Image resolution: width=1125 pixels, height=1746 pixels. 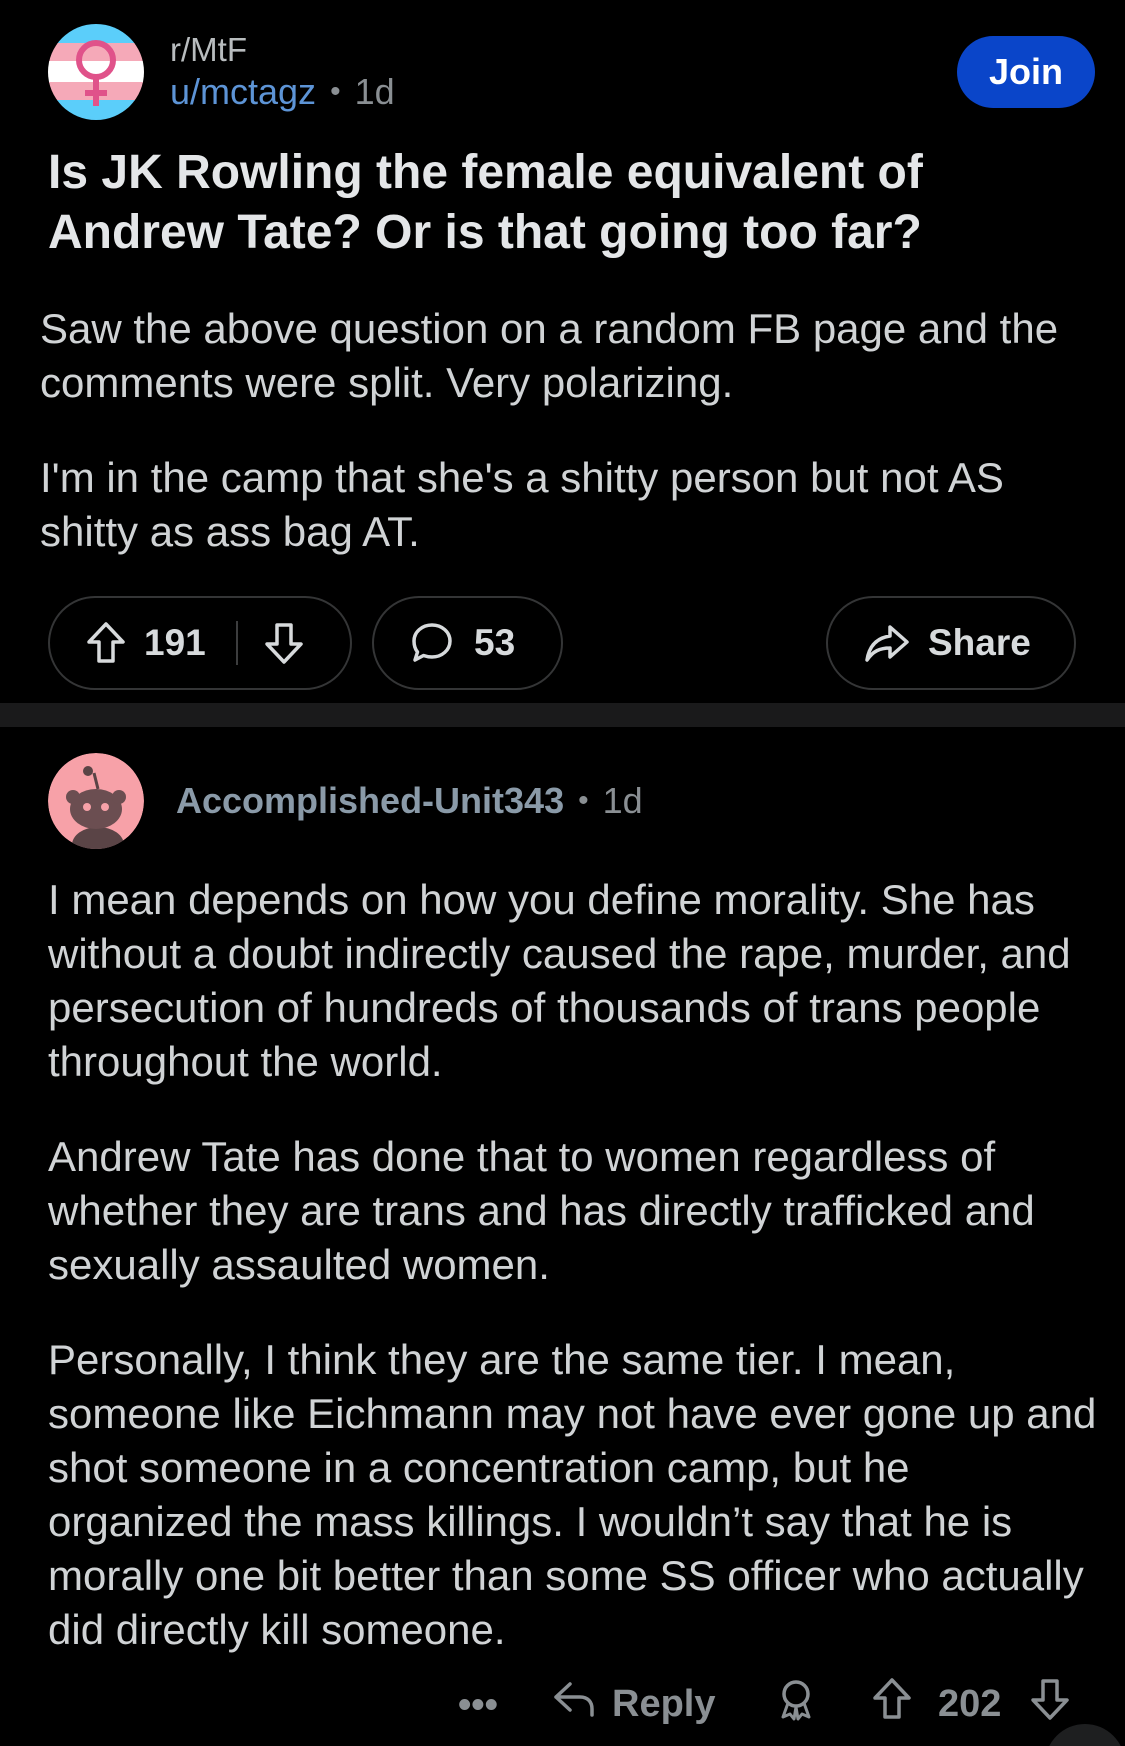 What do you see at coordinates (562, 715) in the screenshot?
I see `section-divider` at bounding box center [562, 715].